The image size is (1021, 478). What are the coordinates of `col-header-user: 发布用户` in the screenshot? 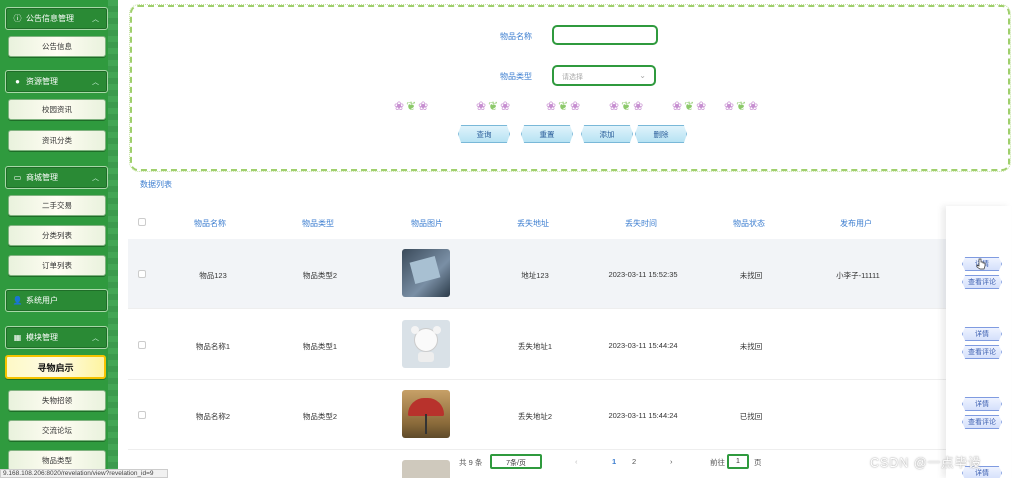 It's located at (856, 223).